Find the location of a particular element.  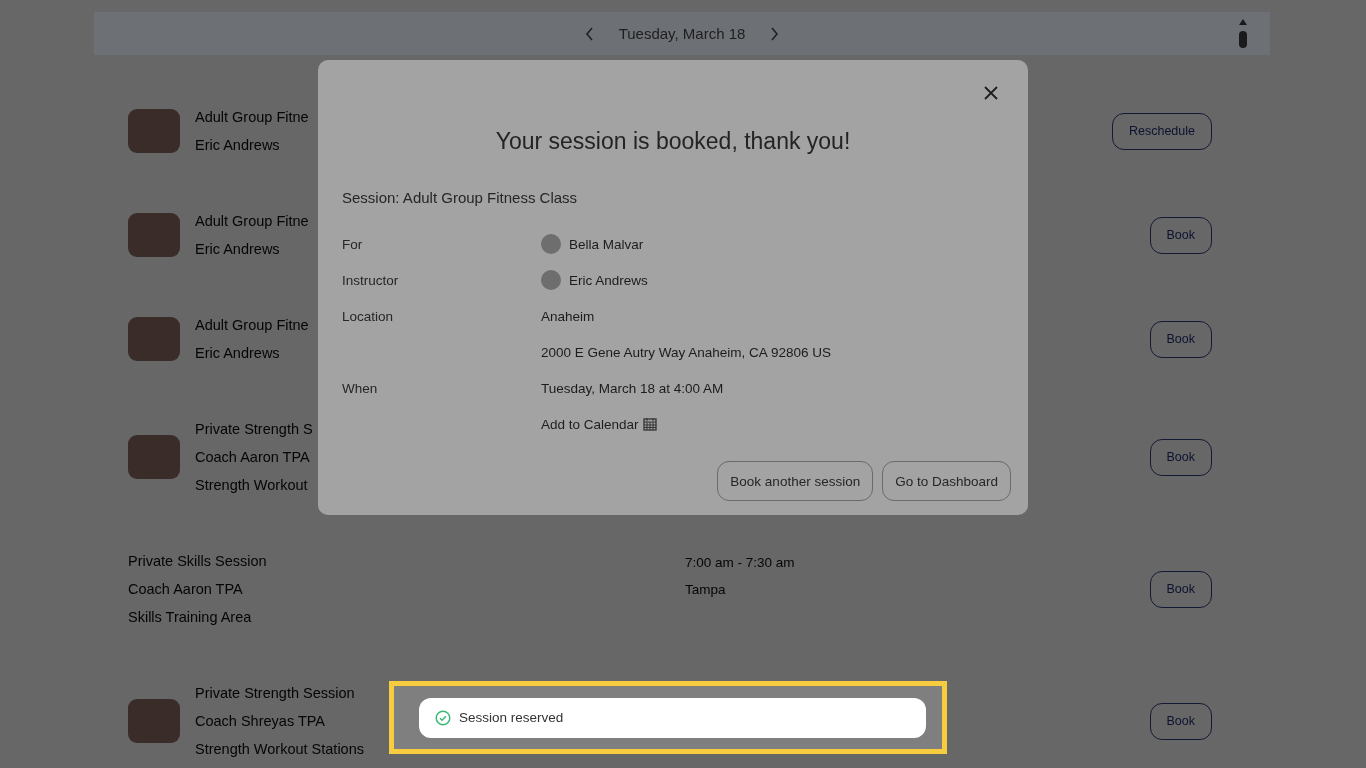

toast-message: Session reserved is located at coordinates (511, 717).